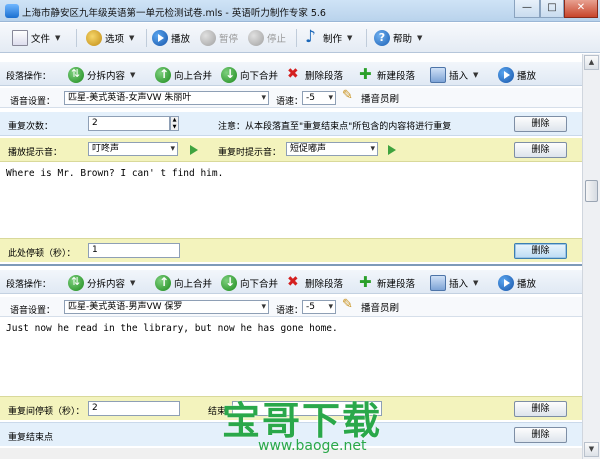  Describe the element at coordinates (208, 38) in the screenshot. I see `pause-icon` at that location.